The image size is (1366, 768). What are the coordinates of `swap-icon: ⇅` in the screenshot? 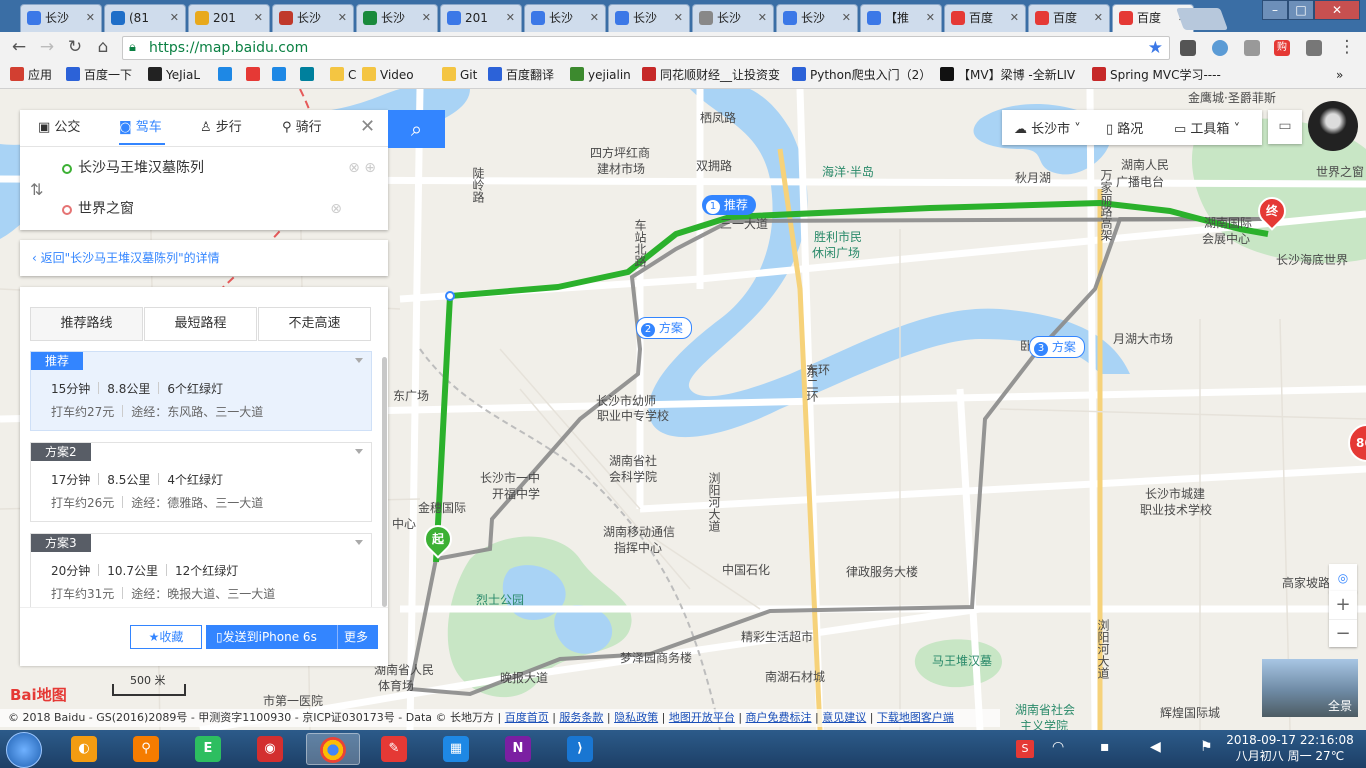 It's located at (36, 189).